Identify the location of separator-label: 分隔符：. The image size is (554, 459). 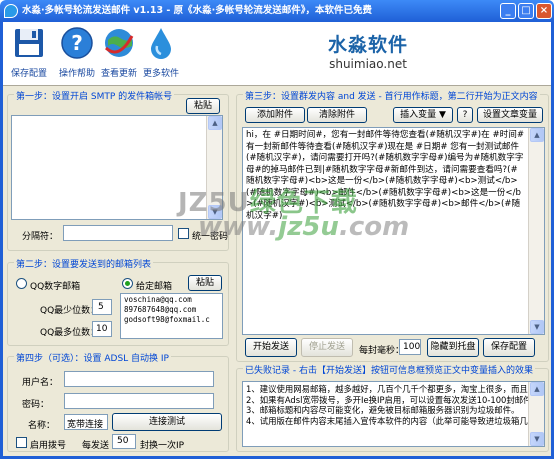
(40, 237).